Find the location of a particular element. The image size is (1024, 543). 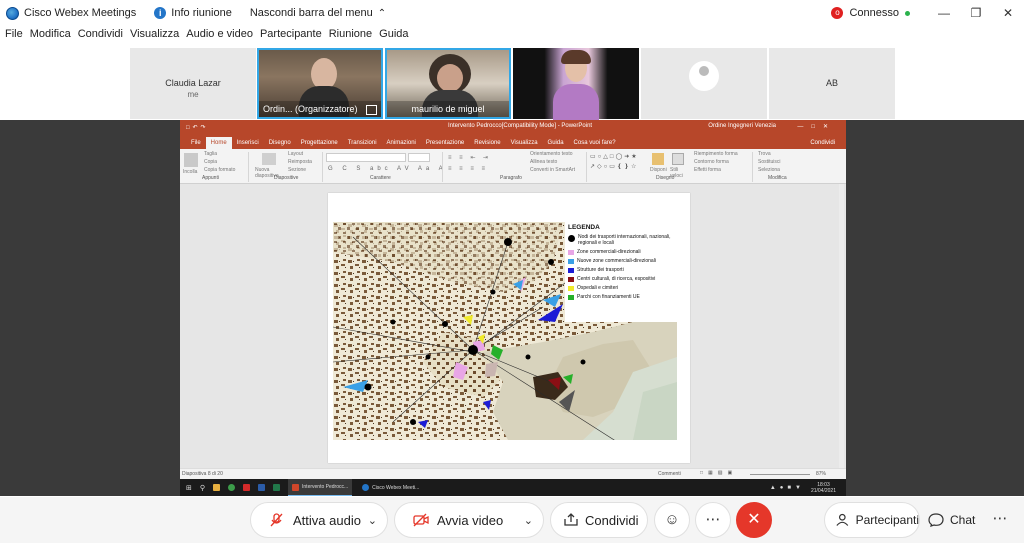

font-size-field is located at coordinates (419, 157).